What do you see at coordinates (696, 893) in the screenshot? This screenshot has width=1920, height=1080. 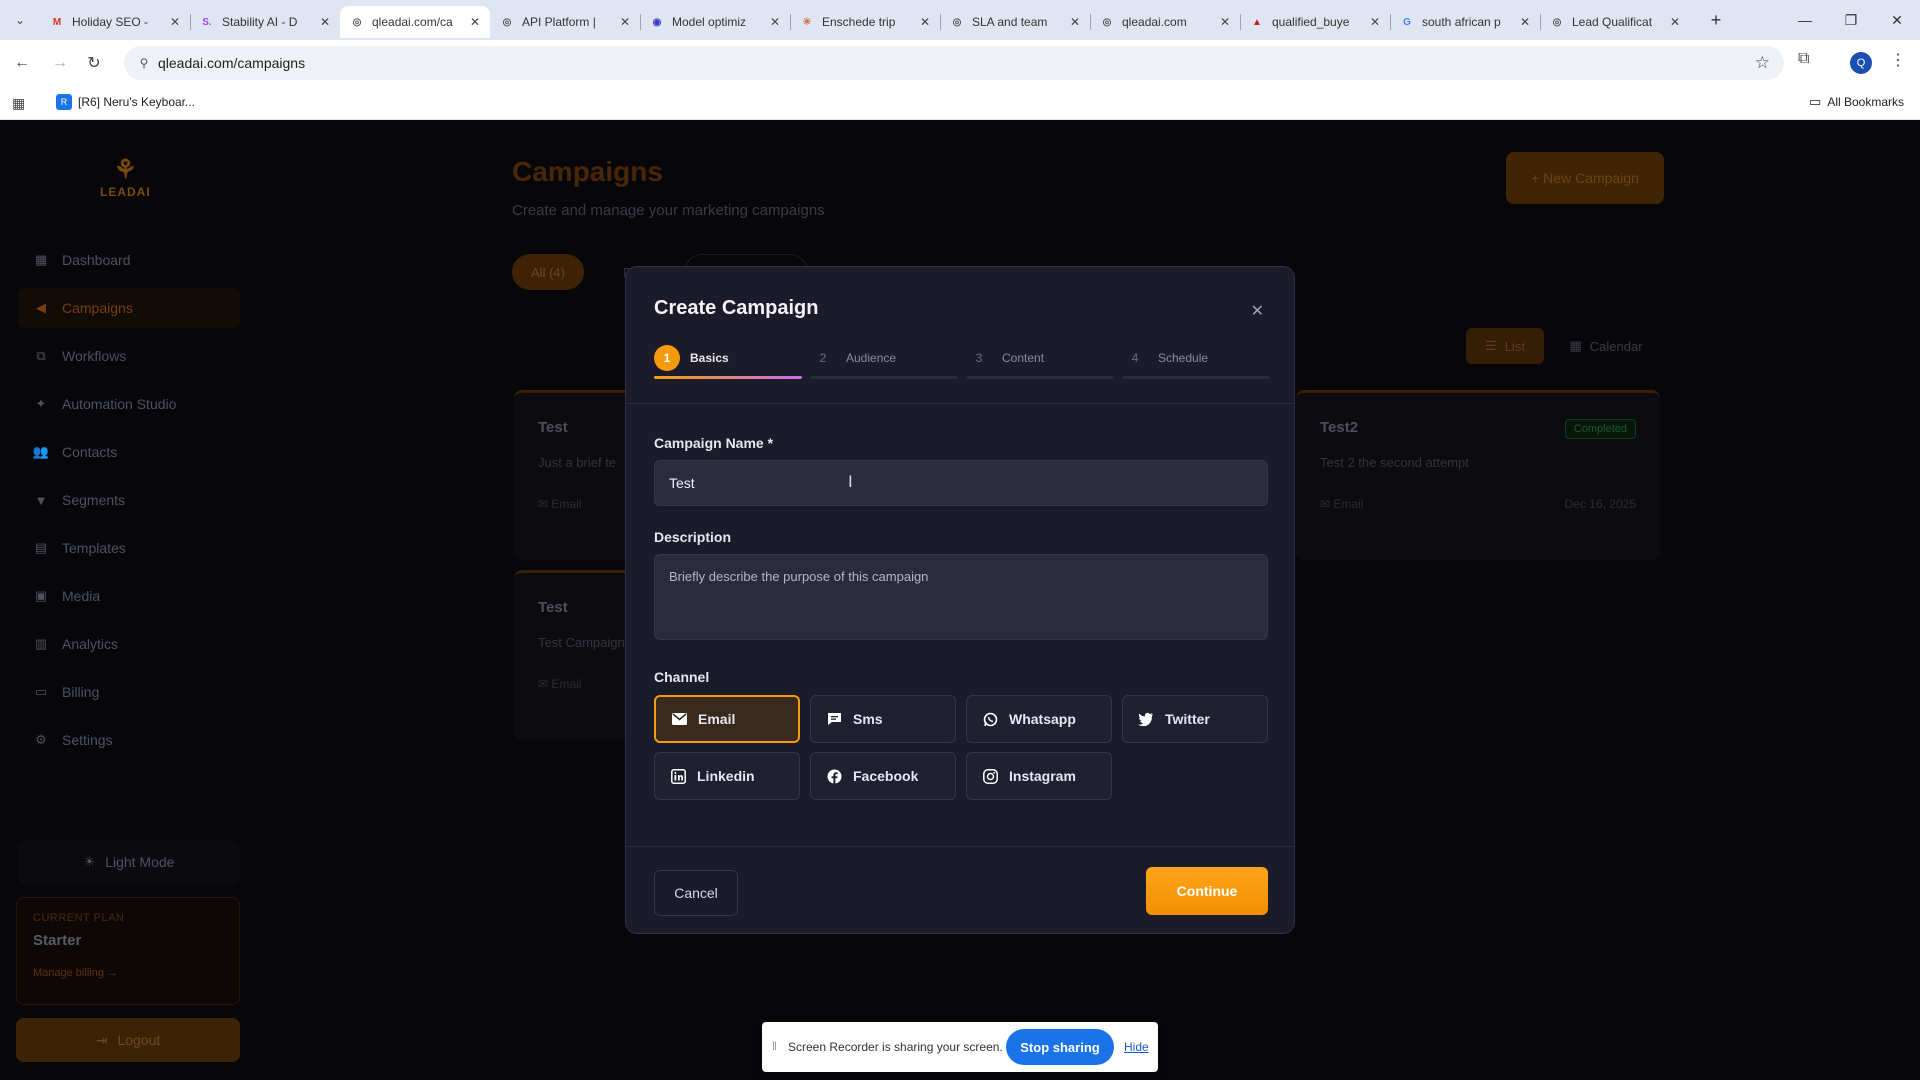 I see `cancel-button: Cancel` at bounding box center [696, 893].